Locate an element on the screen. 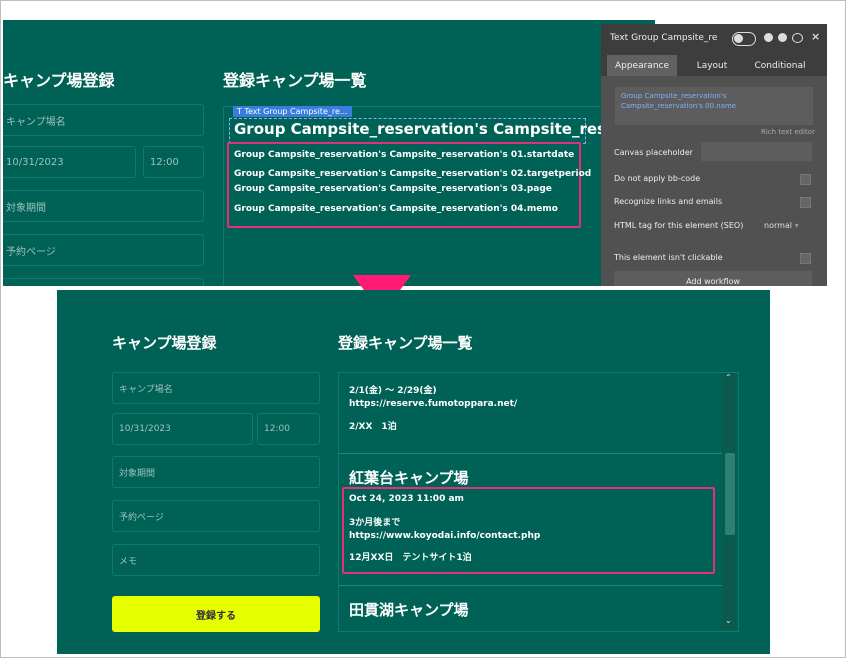  html-tag-select: normal ▾ is located at coordinates (781, 225).